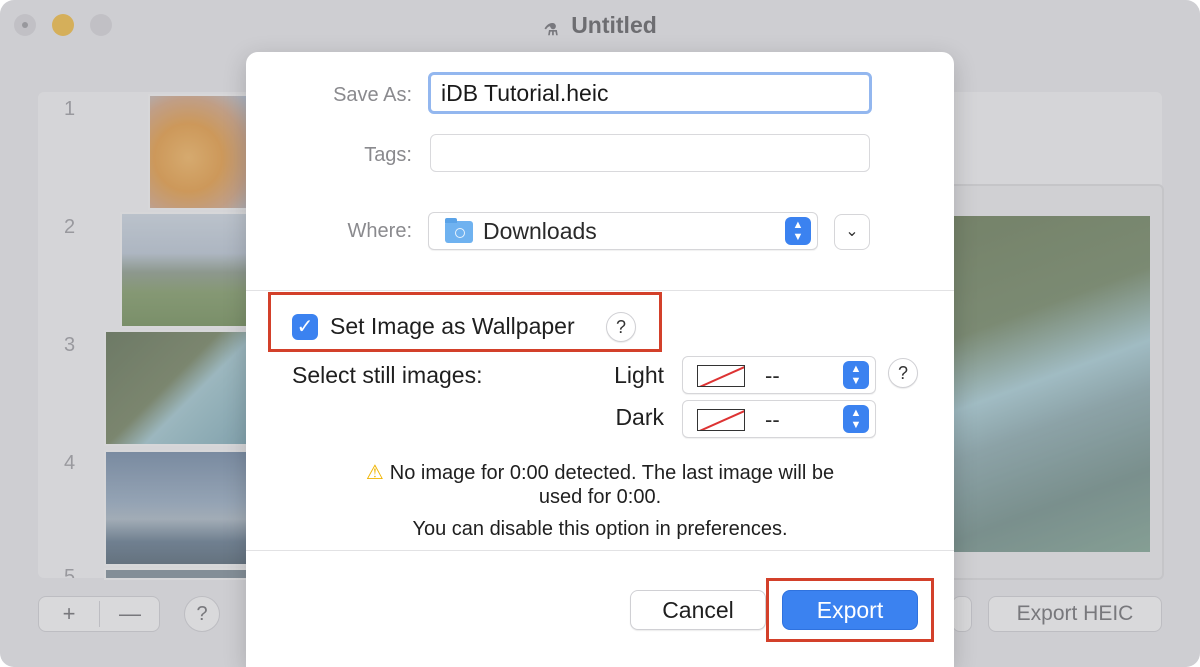 This screenshot has height=667, width=1200. Describe the element at coordinates (639, 417) in the screenshot. I see `dark-label: Dark` at that location.